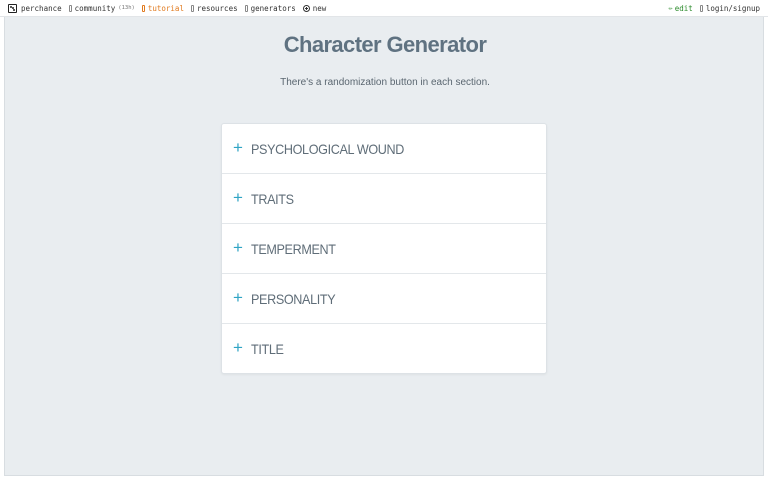 The width and height of the screenshot is (768, 480). Describe the element at coordinates (306, 8) in the screenshot. I see `plus-circle-icon` at that location.